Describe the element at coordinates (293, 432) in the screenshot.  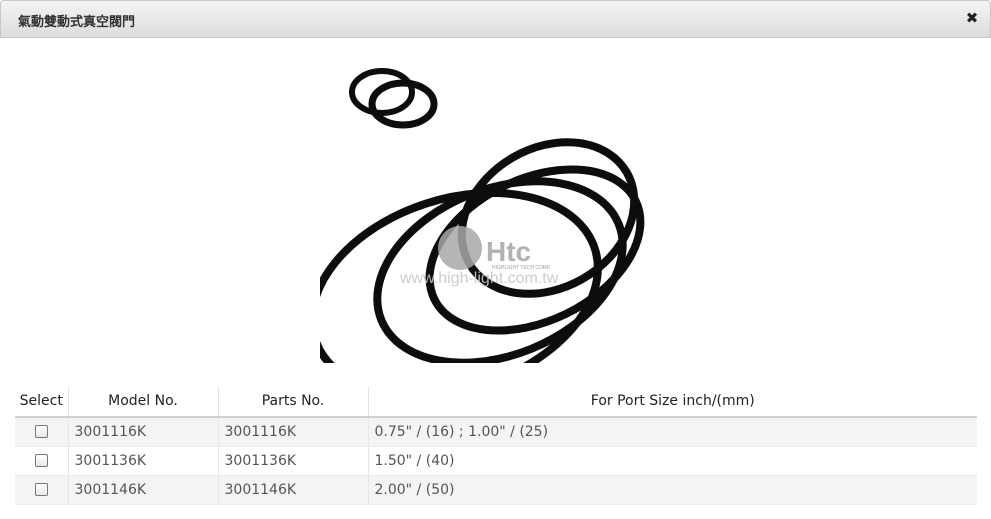
I see `parts-no-cell: 3001116K` at that location.